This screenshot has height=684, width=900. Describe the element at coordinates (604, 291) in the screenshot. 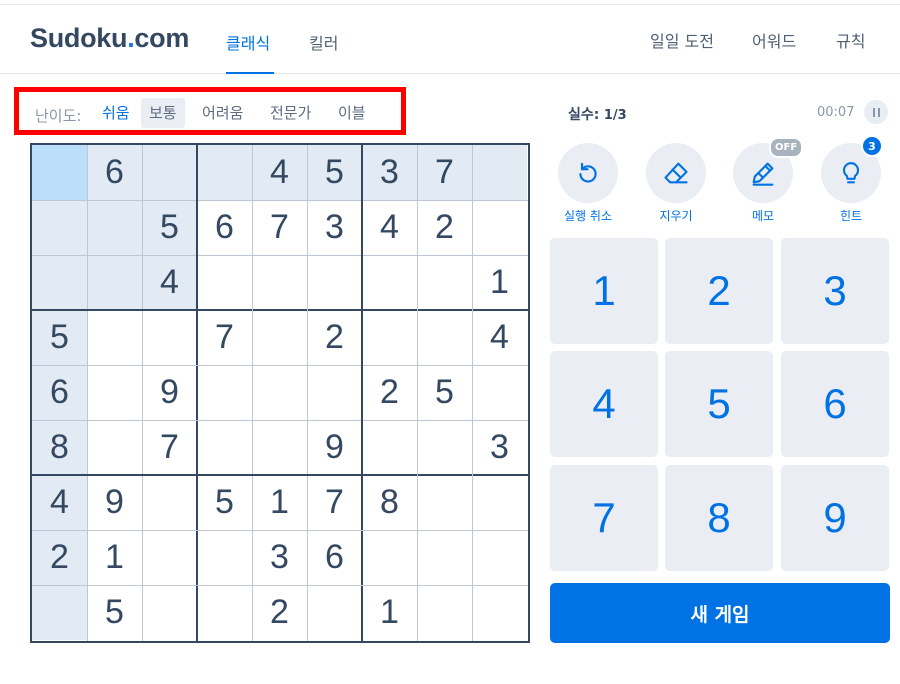

I see `numpad-button: 1` at that location.